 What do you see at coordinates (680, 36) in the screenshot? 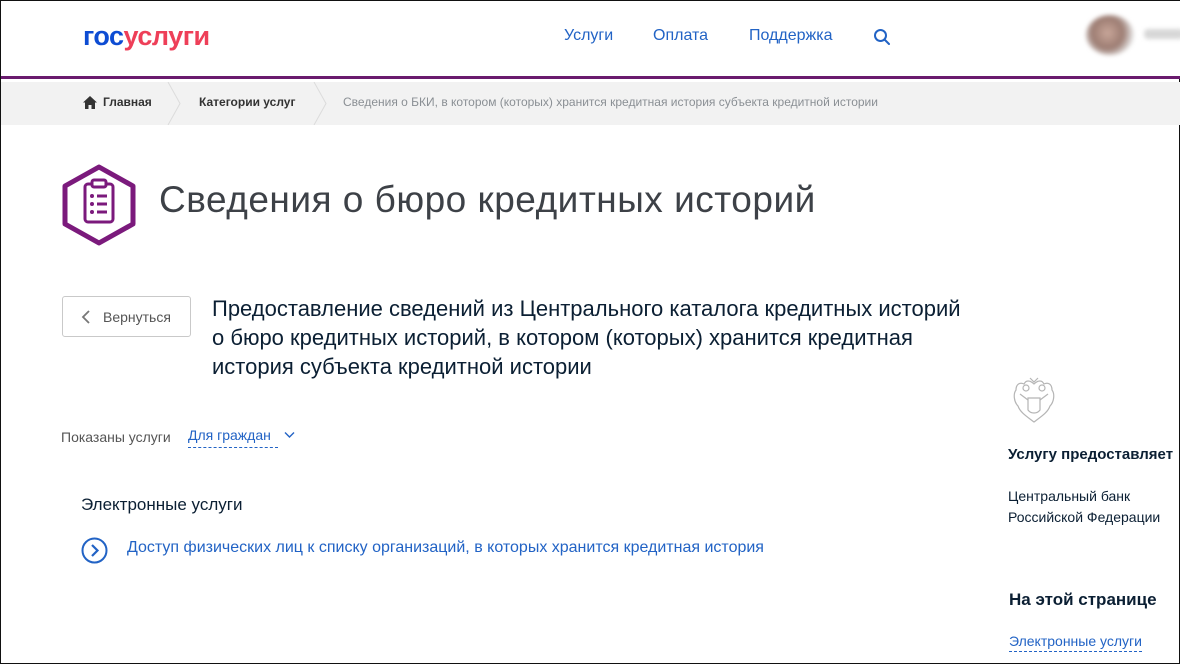
I see `nav-payment-link: Оплата` at bounding box center [680, 36].